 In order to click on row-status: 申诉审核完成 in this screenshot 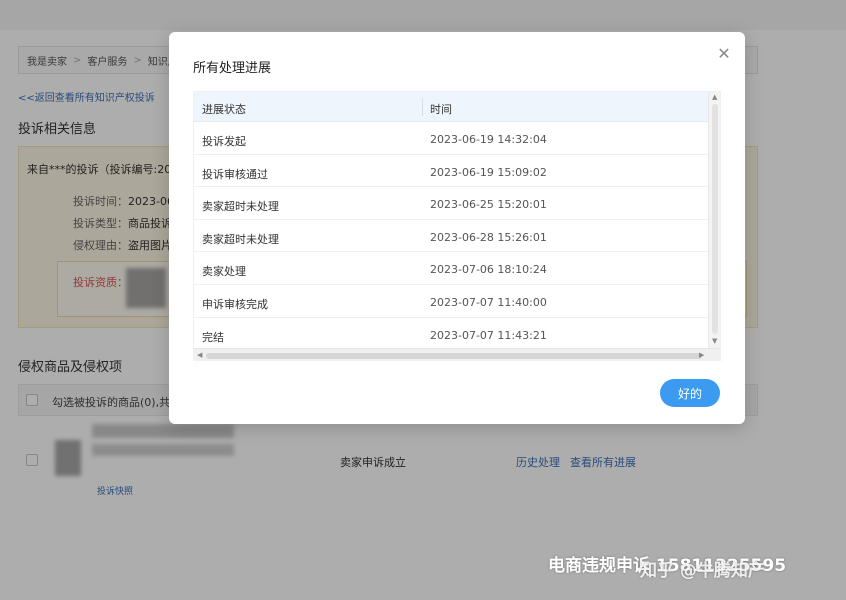, I will do `click(235, 304)`.